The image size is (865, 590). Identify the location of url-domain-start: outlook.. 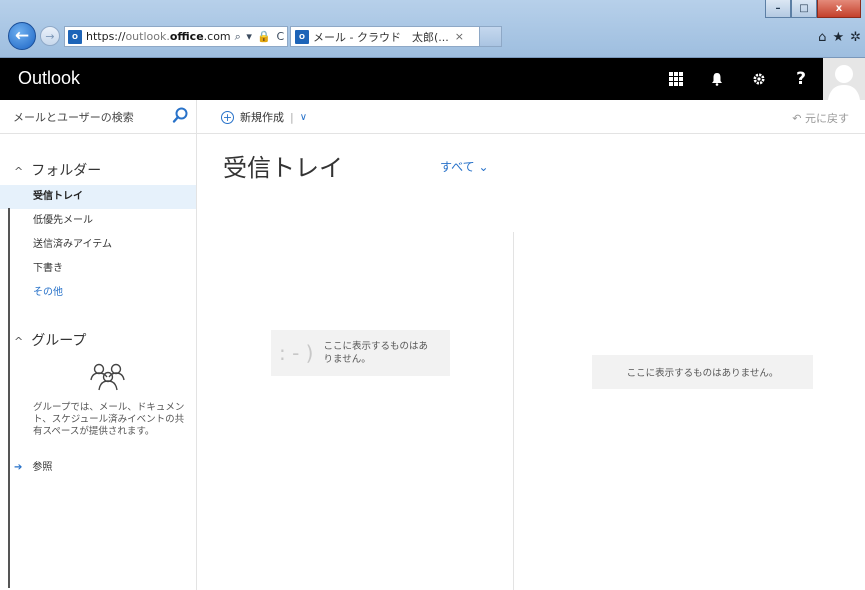
(147, 36).